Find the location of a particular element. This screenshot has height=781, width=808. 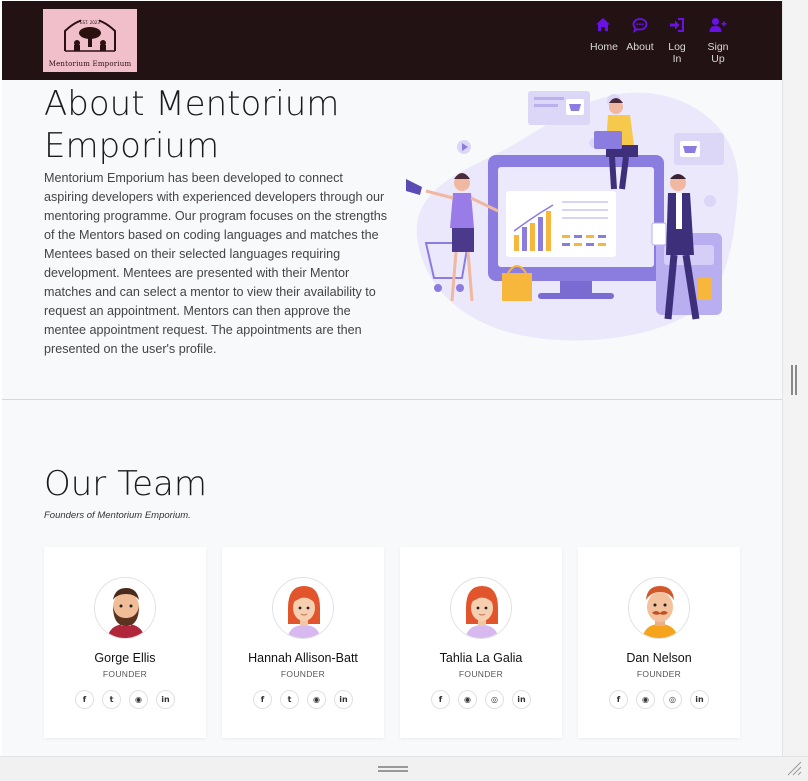

chat-icon is located at coordinates (640, 25).